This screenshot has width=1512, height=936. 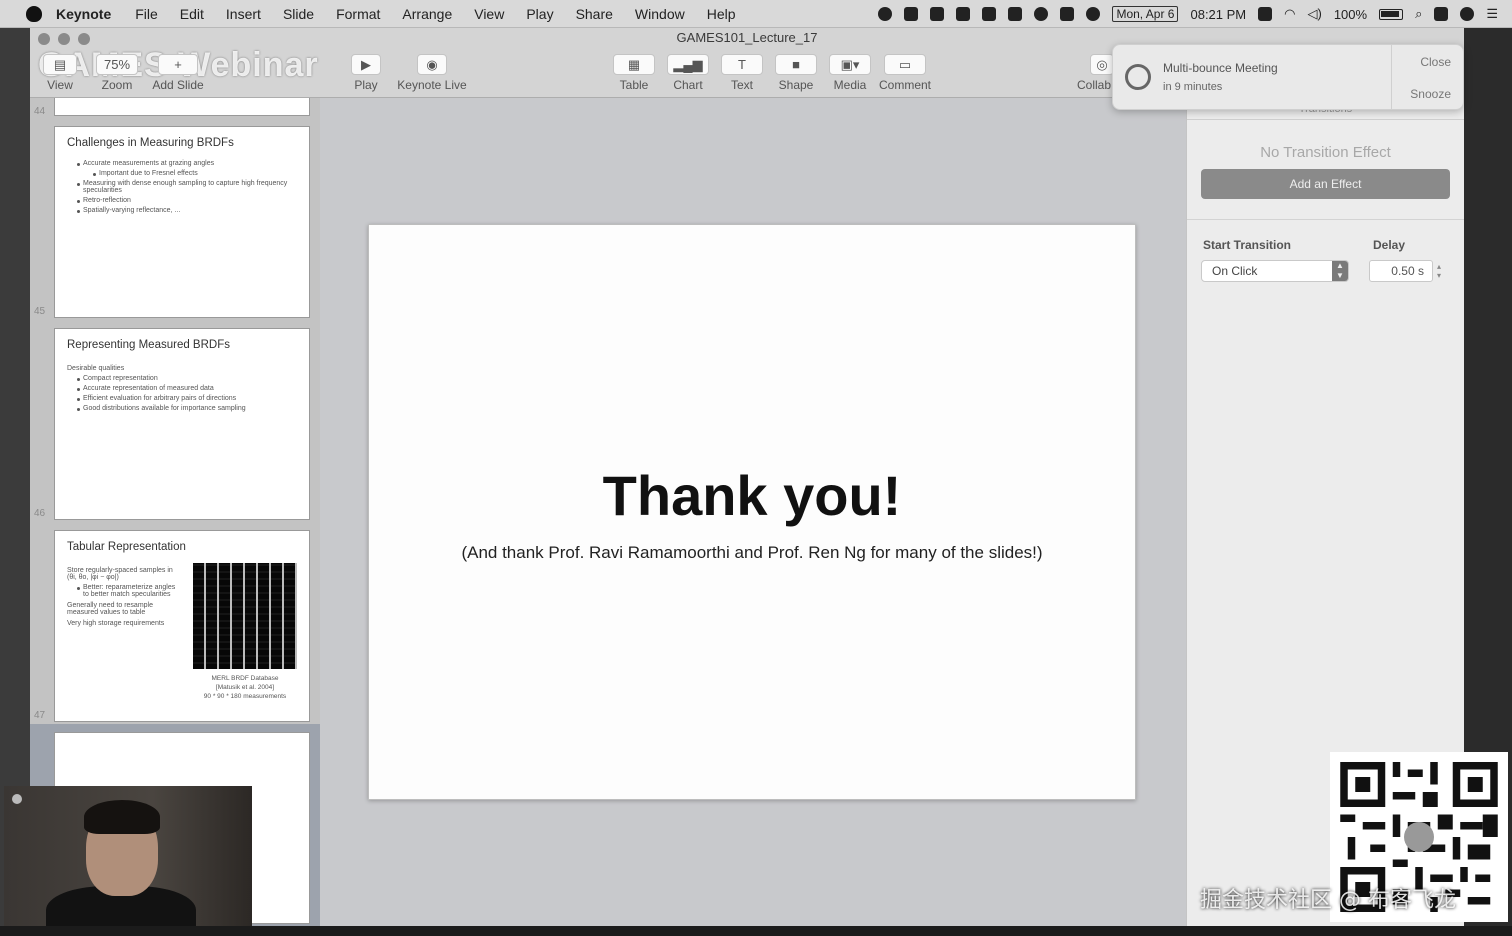 I want to click on zoom-button: 75% Zoom, so click(x=117, y=73).